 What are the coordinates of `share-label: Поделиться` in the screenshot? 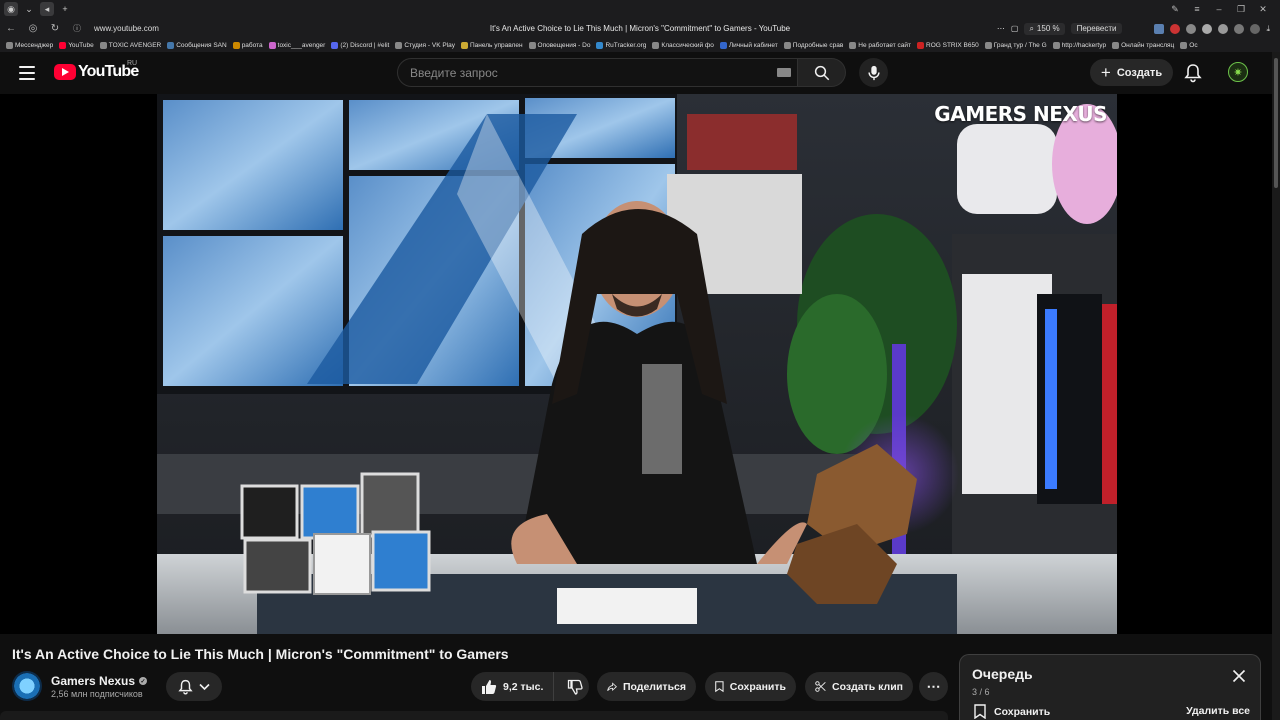 It's located at (654, 686).